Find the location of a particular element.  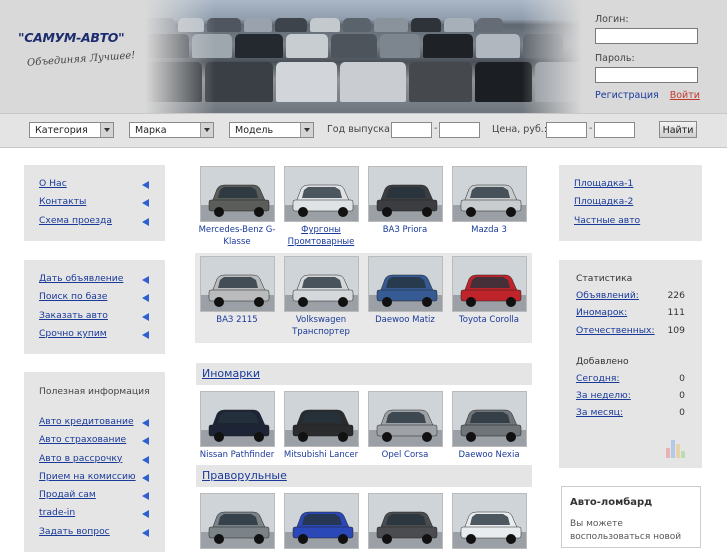

car-caption-link: Toyota Corolla is located at coordinates (489, 320).